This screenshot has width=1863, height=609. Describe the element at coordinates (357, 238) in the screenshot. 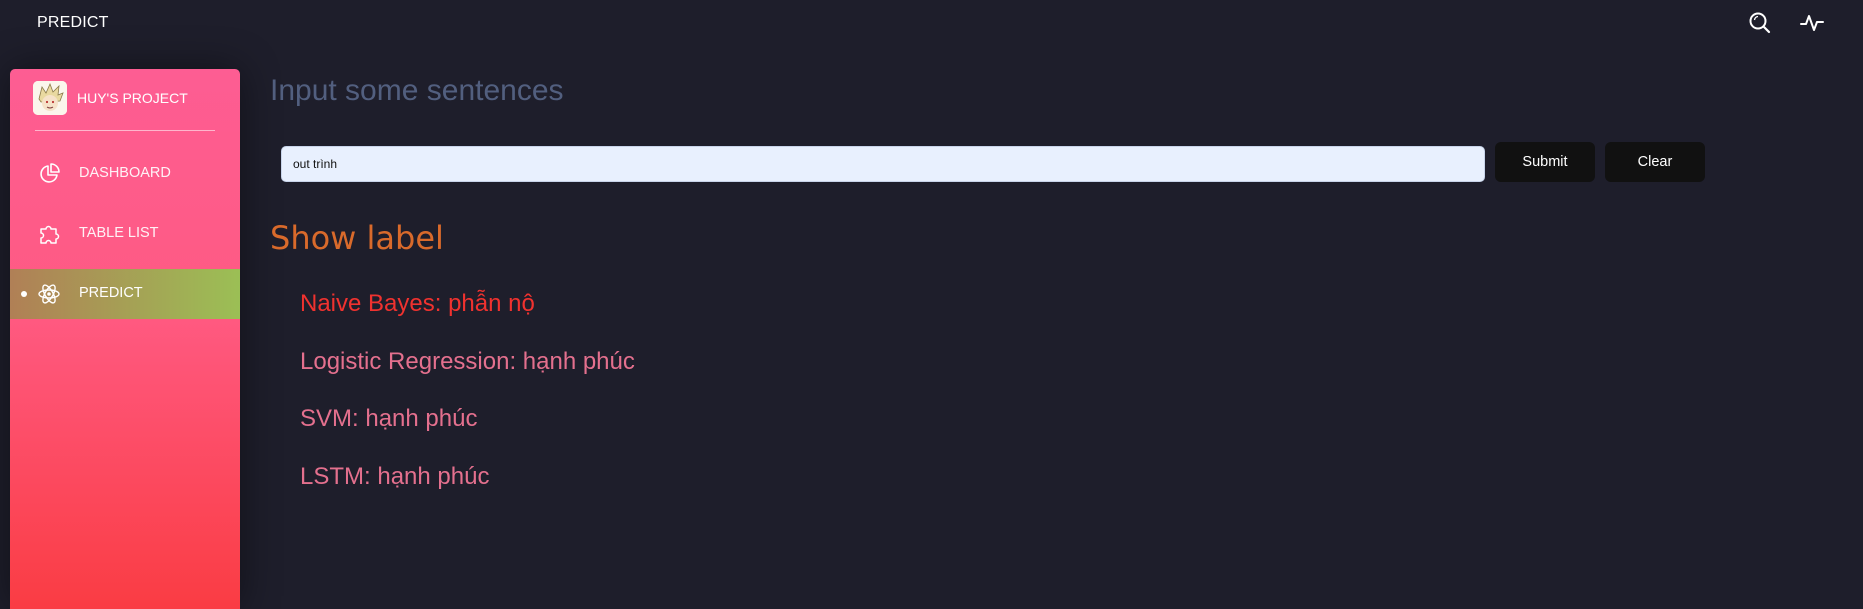

I see `label-section-title: Show label` at that location.